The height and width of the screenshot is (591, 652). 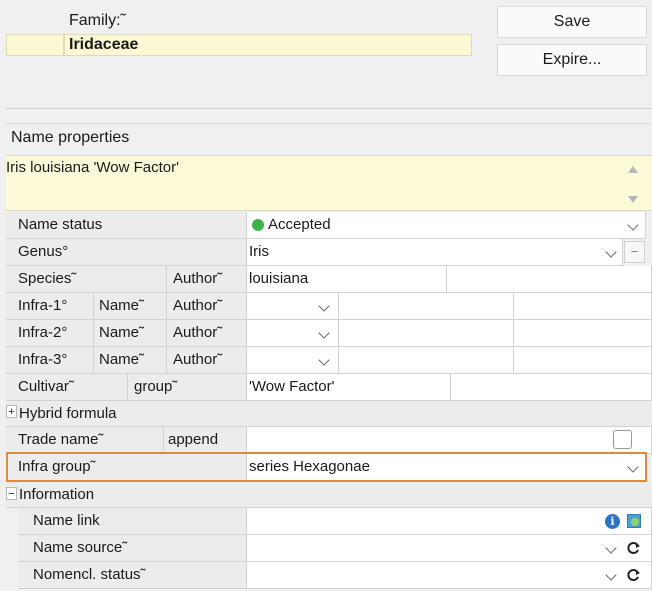 I want to click on species-field: louisiana, so click(x=347, y=279).